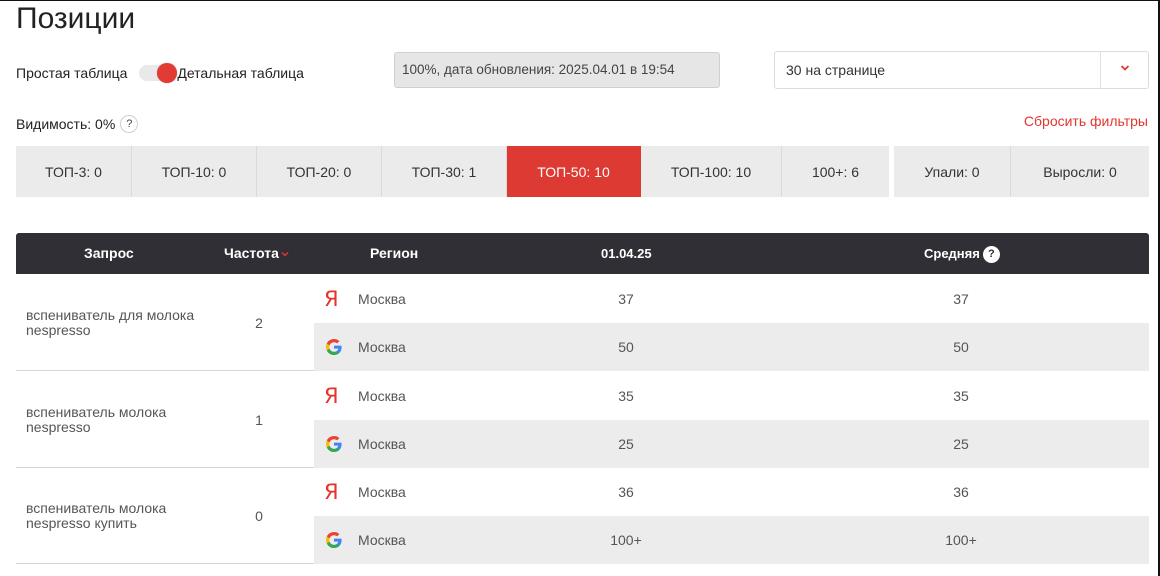  What do you see at coordinates (251, 253) in the screenshot?
I see `column-frequency-label: Частота` at bounding box center [251, 253].